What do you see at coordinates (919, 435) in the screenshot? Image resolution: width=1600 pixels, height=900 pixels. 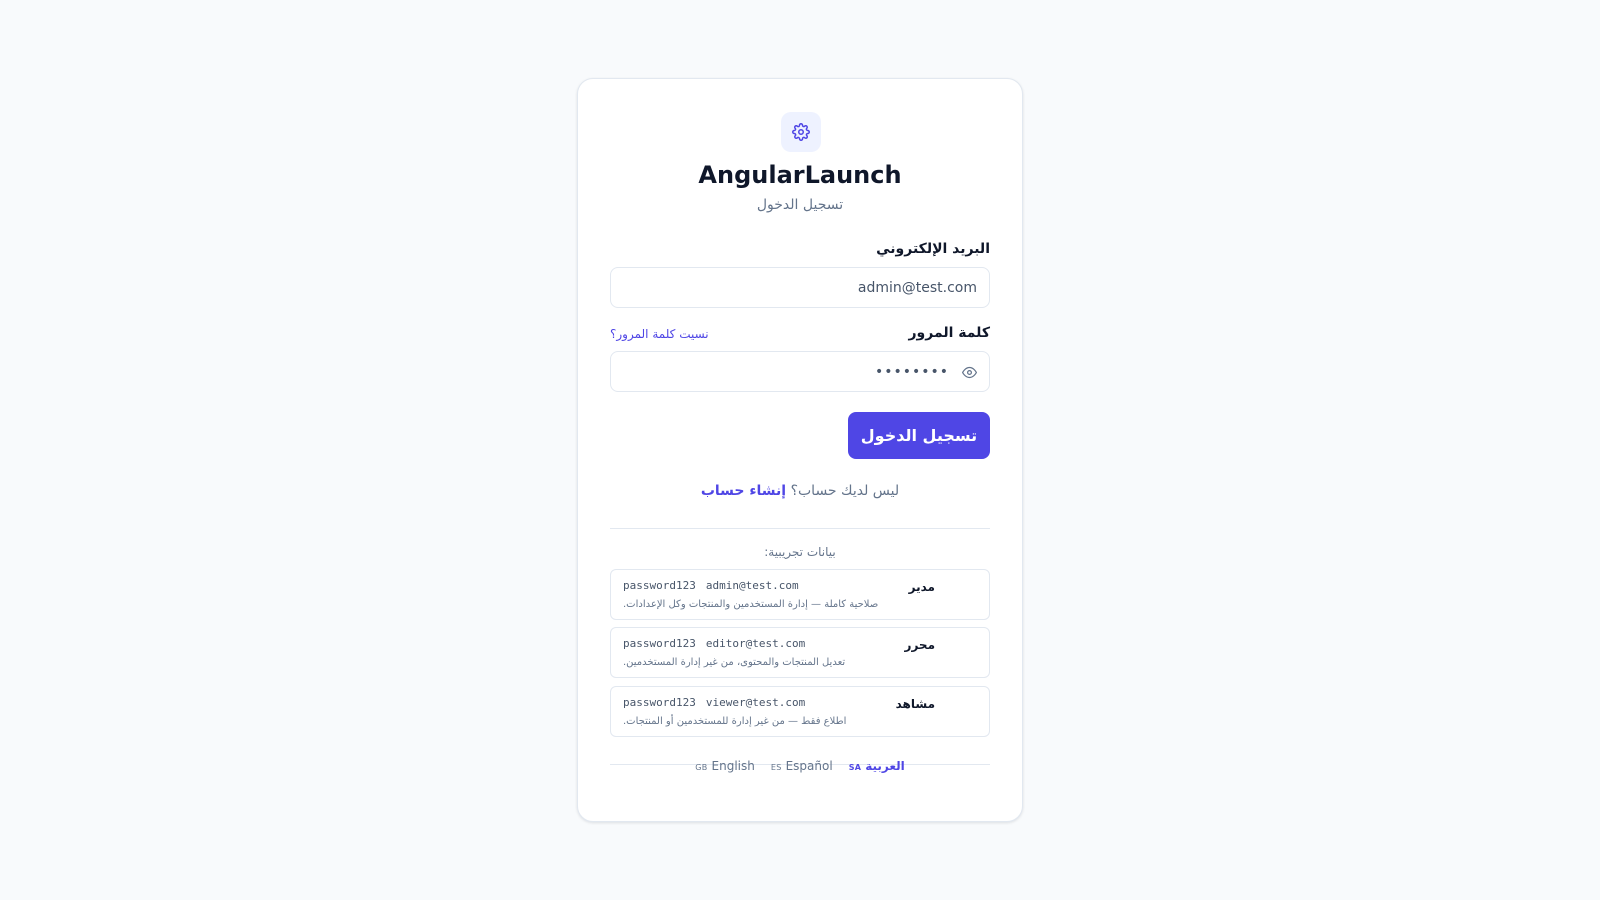 I see `login-button: تسجيل الدخول` at bounding box center [919, 435].